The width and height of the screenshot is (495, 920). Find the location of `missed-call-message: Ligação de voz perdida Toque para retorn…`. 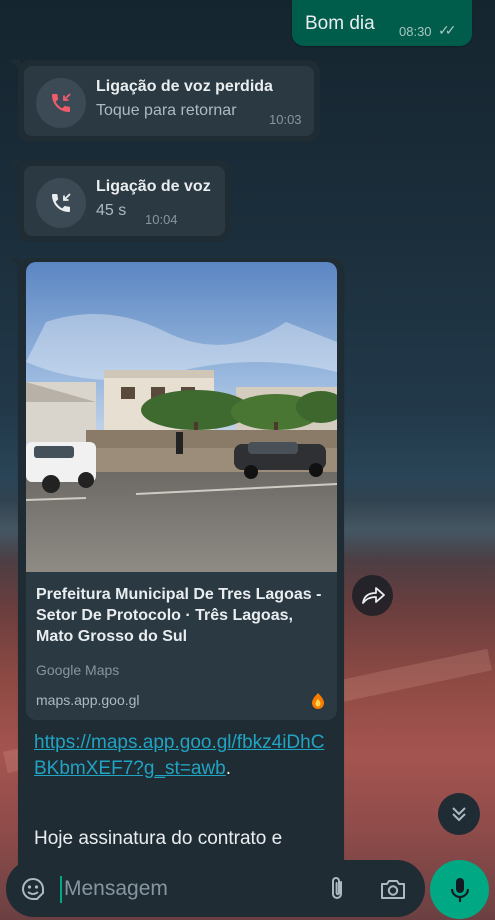

missed-call-message: Ligação de voz perdida Toque para retorn… is located at coordinates (165, 101).